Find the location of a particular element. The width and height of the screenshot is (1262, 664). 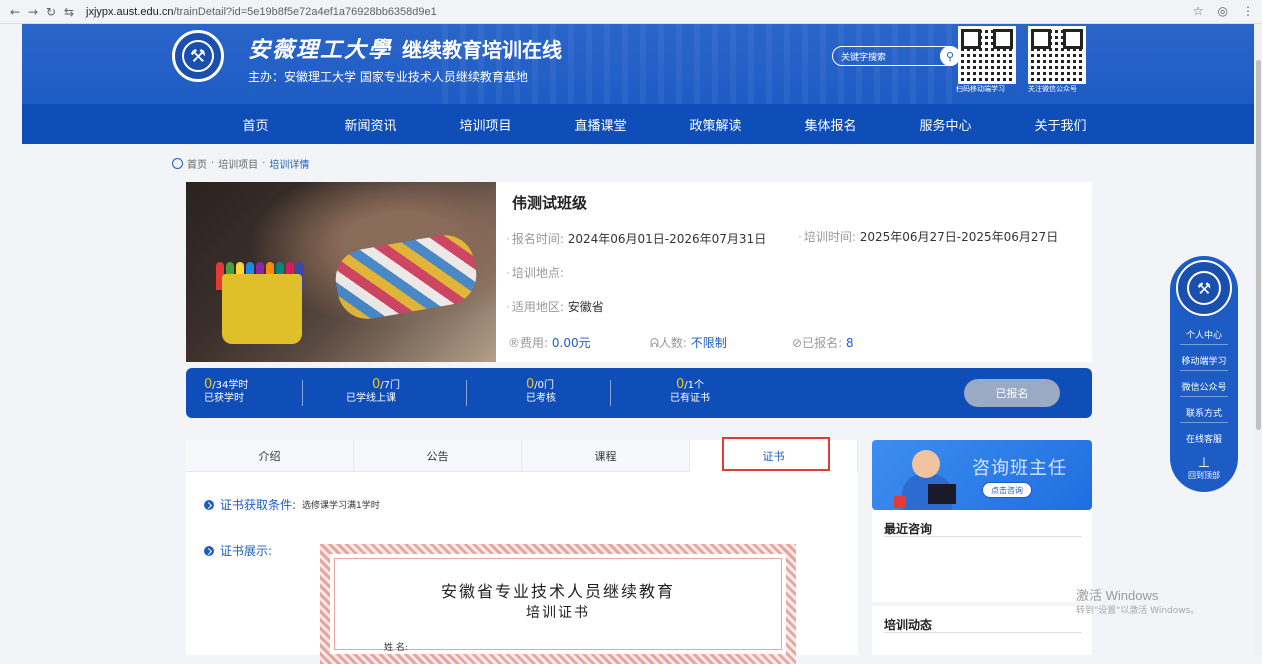

stat-certs-label: 已有证书 is located at coordinates (690, 398).